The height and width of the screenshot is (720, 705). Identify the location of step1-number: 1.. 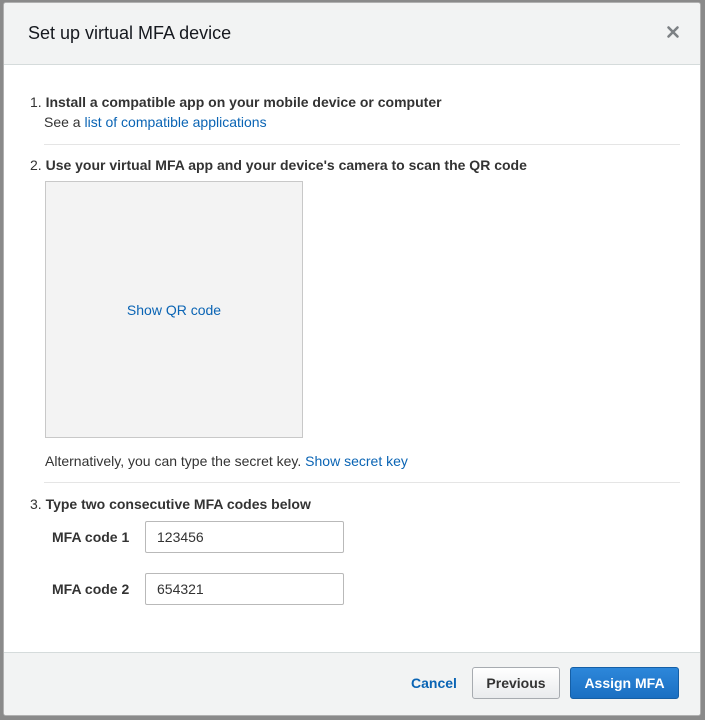
(36, 102).